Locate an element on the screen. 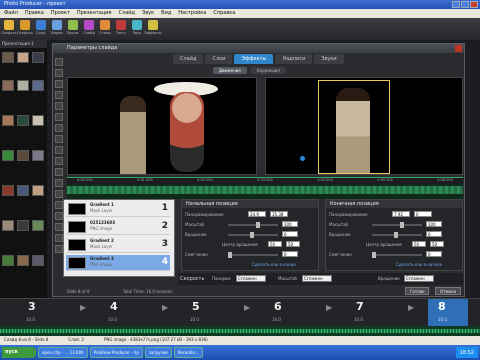 This screenshot has width=480, height=360. menu-item: Звук is located at coordinates (148, 13).